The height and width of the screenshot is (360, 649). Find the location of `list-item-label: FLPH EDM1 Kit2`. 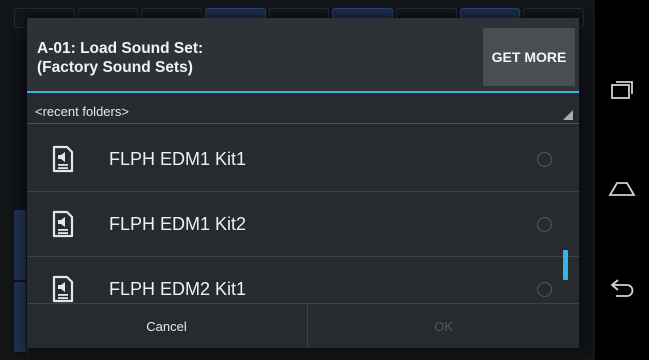

list-item-label: FLPH EDM1 Kit2 is located at coordinates (178, 224).